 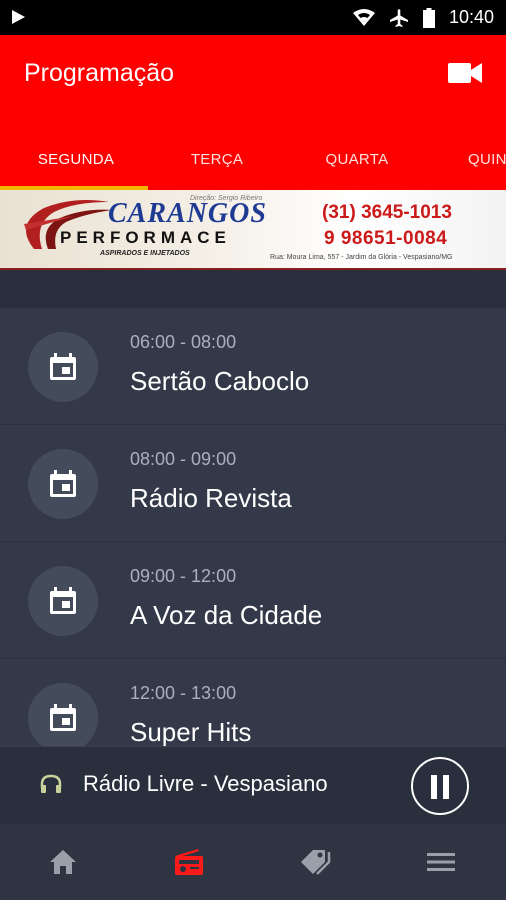 What do you see at coordinates (205, 783) in the screenshot?
I see `station-name: Rádio Livre - Vespasiano` at bounding box center [205, 783].